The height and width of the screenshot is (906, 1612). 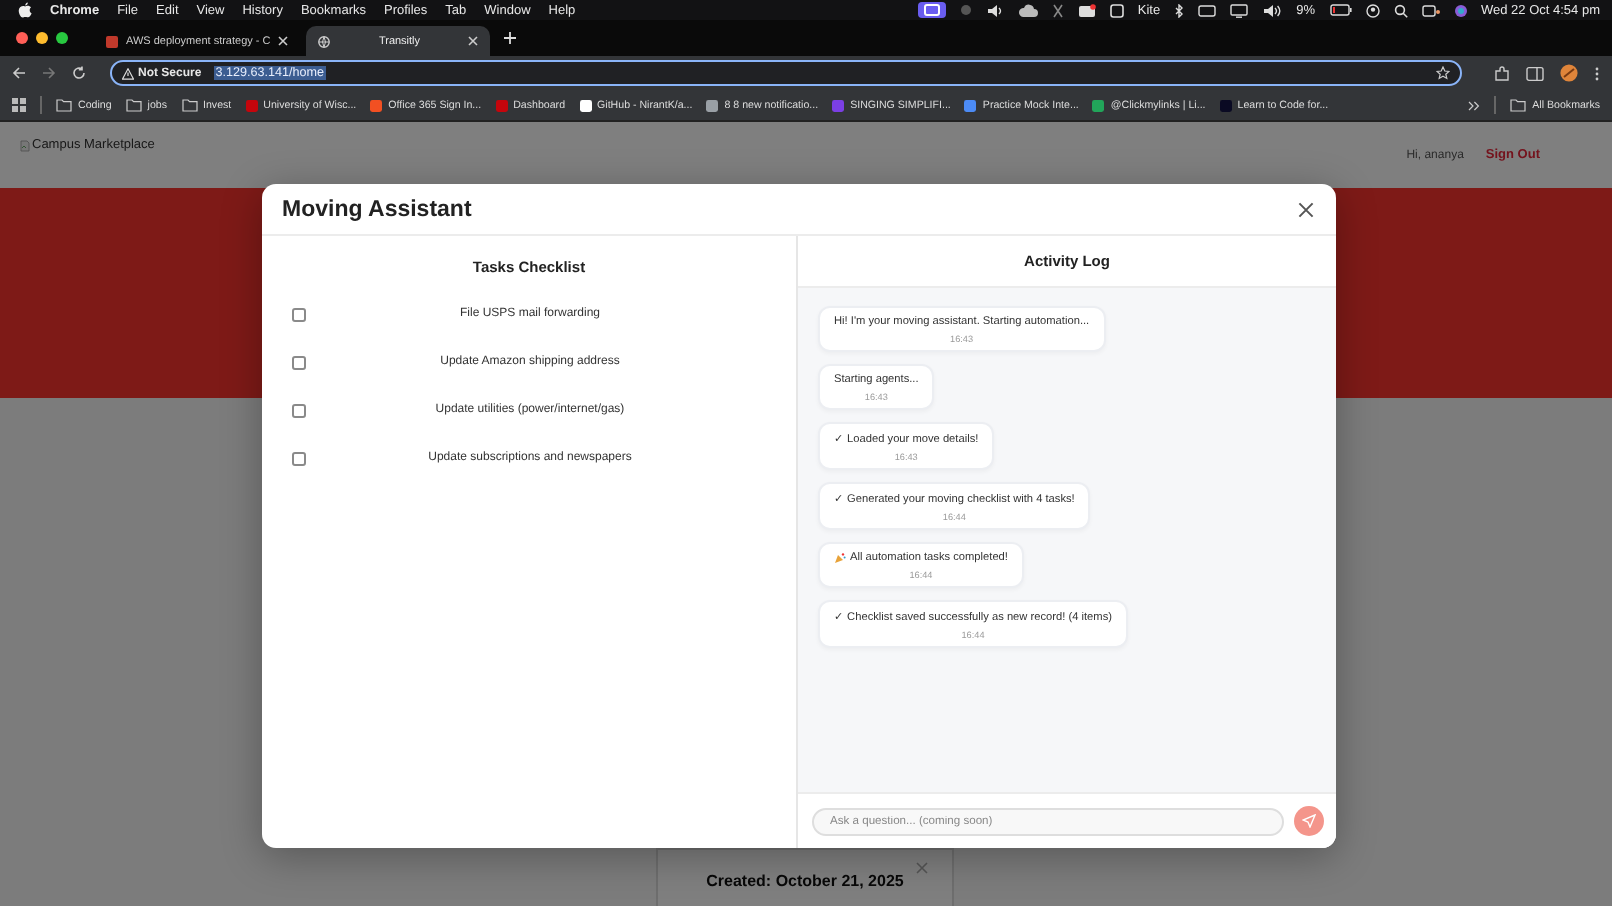 What do you see at coordinates (49, 73) in the screenshot?
I see `forward-icon` at bounding box center [49, 73].